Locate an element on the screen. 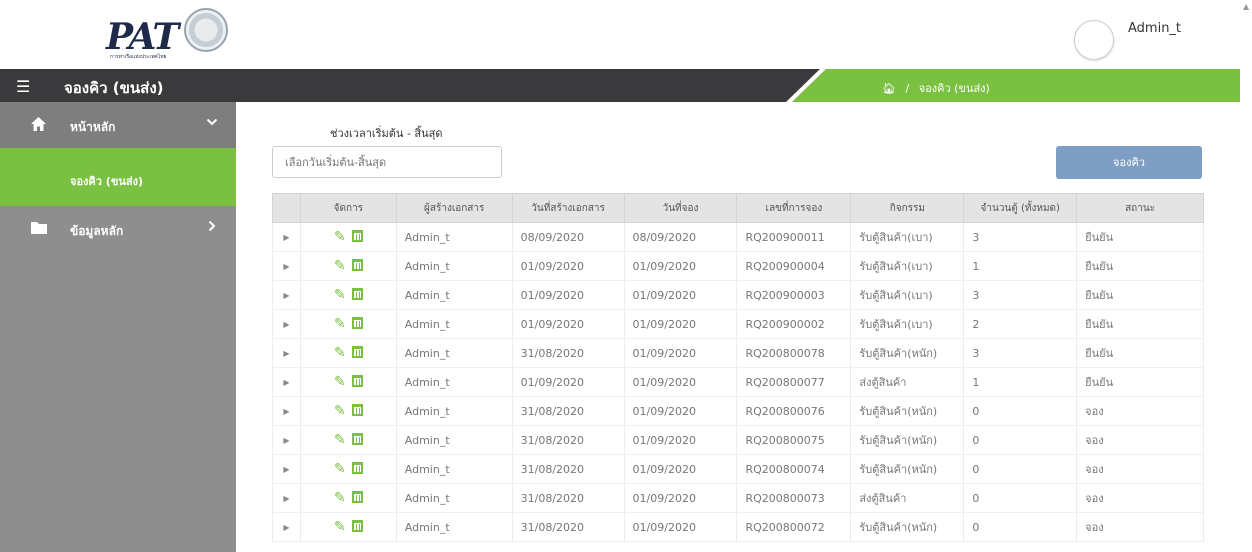 Image resolution: width=1252 pixels, height=552 pixels. sidebar-item-label: หน้าหลัก is located at coordinates (93, 127).